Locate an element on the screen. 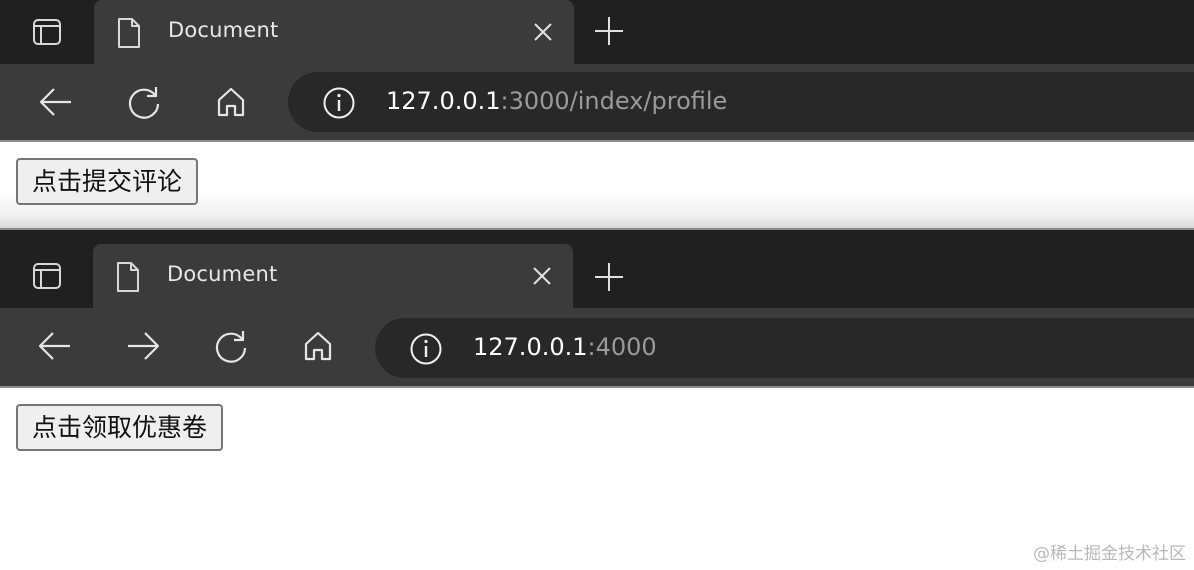 Image resolution: width=1194 pixels, height=570 pixels. url-text: 127.0.0.1:4000 is located at coordinates (565, 347).